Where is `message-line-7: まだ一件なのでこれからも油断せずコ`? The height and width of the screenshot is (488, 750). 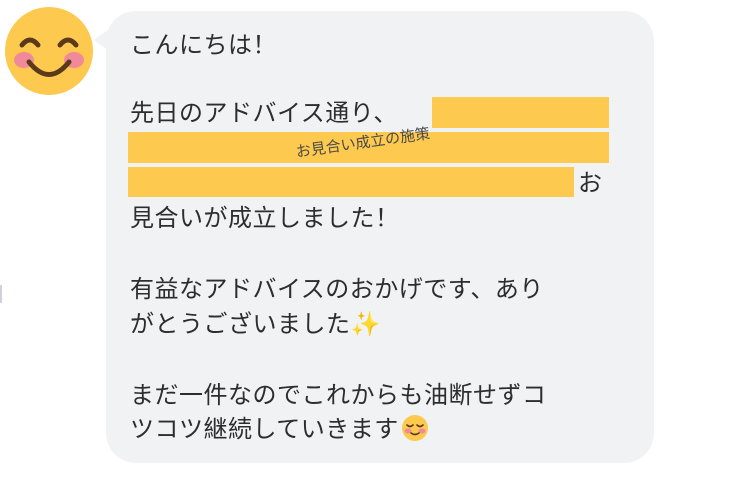
message-line-7: まだ一件なのでこれからも油断せずコ is located at coordinates (338, 395).